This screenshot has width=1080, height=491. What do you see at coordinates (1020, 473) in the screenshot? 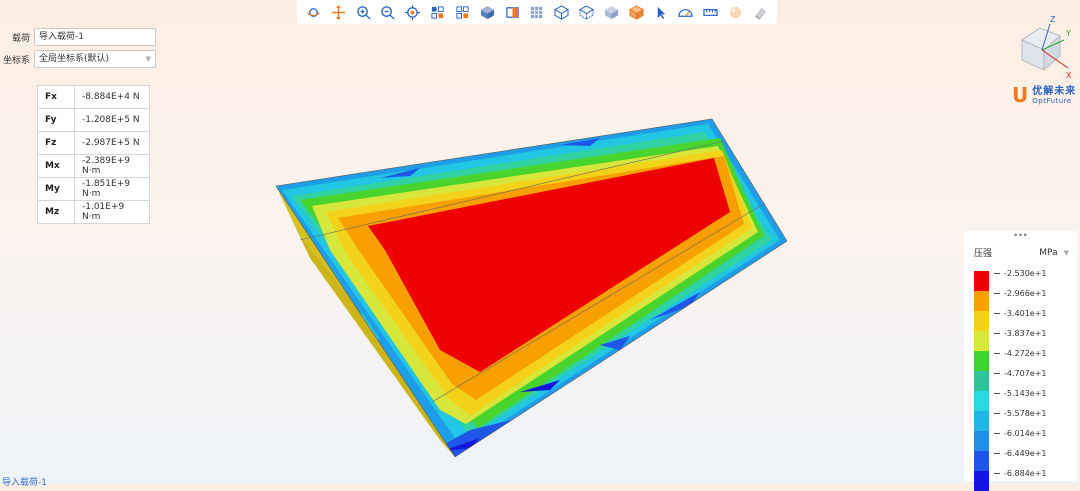
I see `legend-tick-label: -6.884e+1` at bounding box center [1020, 473].